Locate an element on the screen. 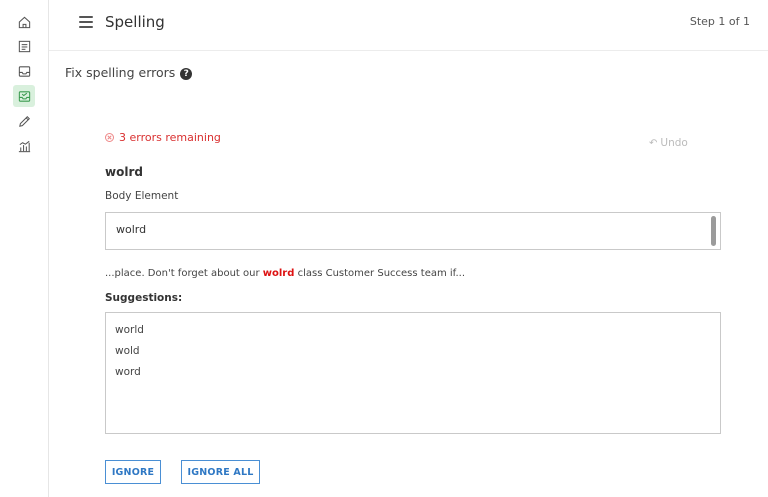 The height and width of the screenshot is (497, 768). error-circle-icon is located at coordinates (109, 137).